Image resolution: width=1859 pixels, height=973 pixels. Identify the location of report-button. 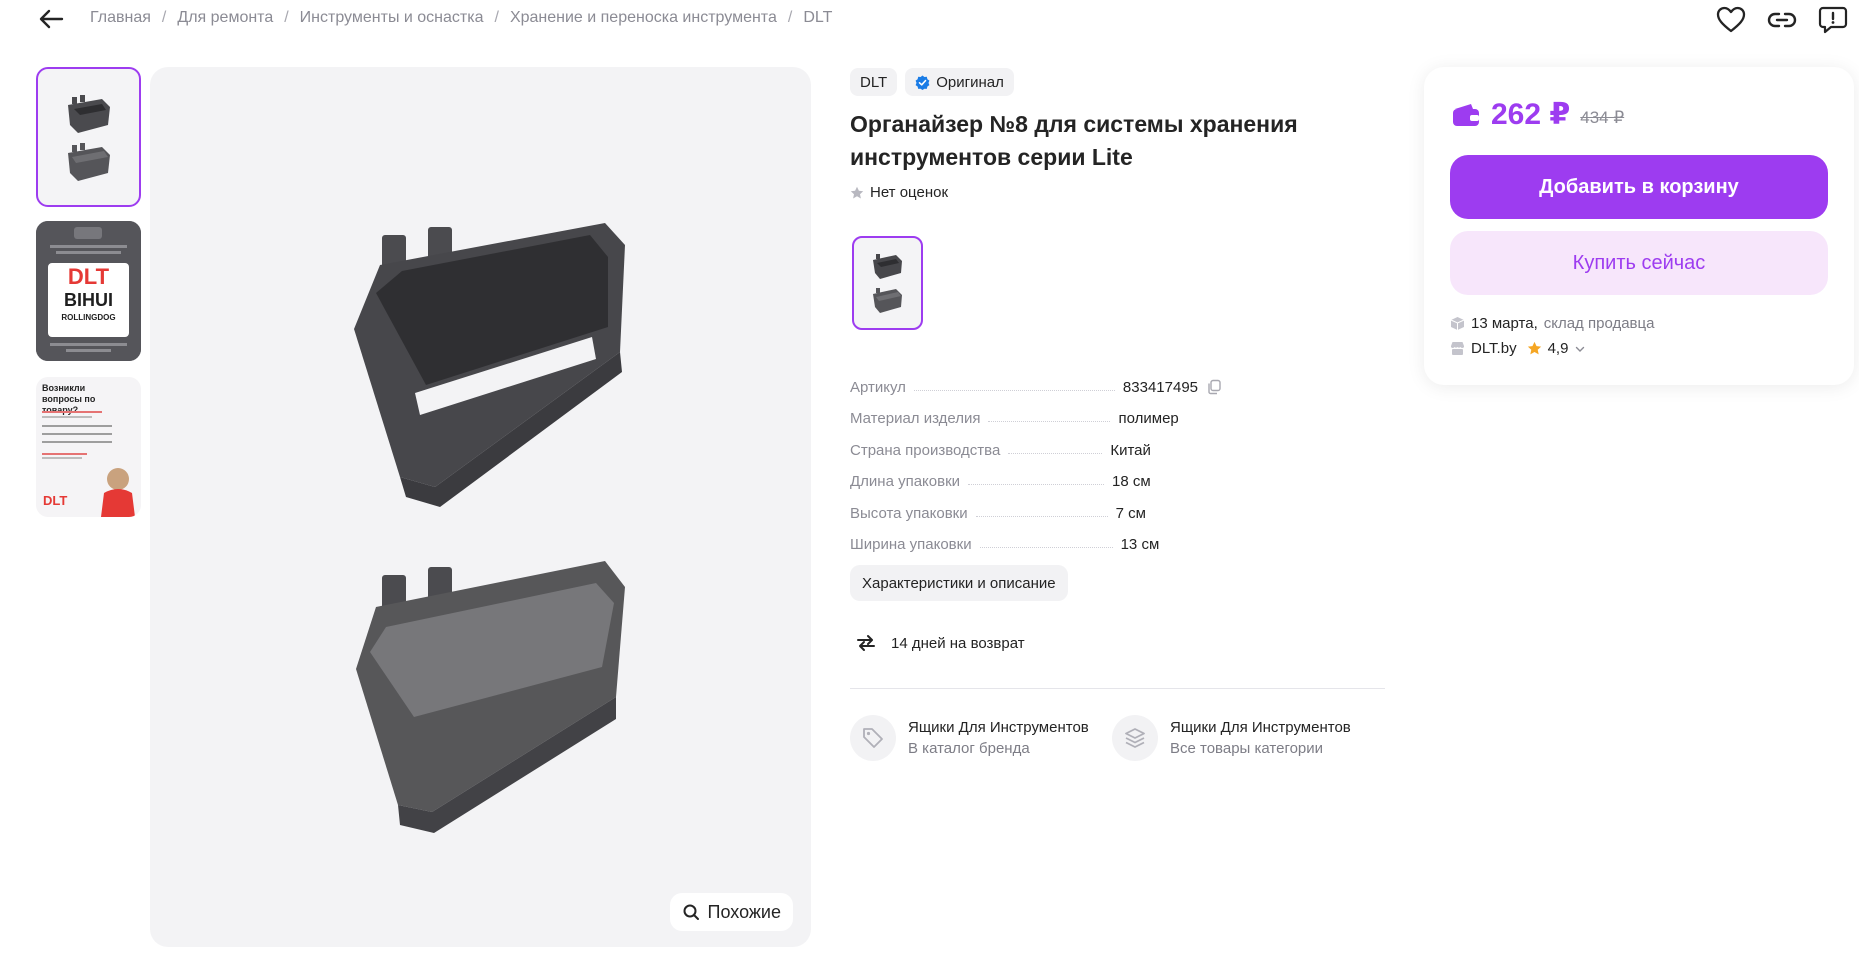
(1833, 20).